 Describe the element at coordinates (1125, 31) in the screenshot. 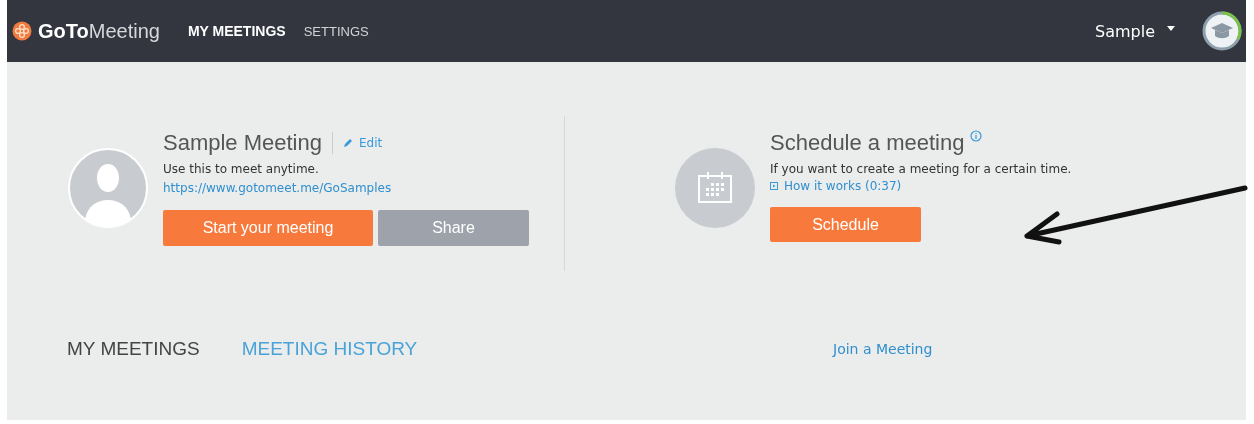

I see `user-menu: Sample` at that location.